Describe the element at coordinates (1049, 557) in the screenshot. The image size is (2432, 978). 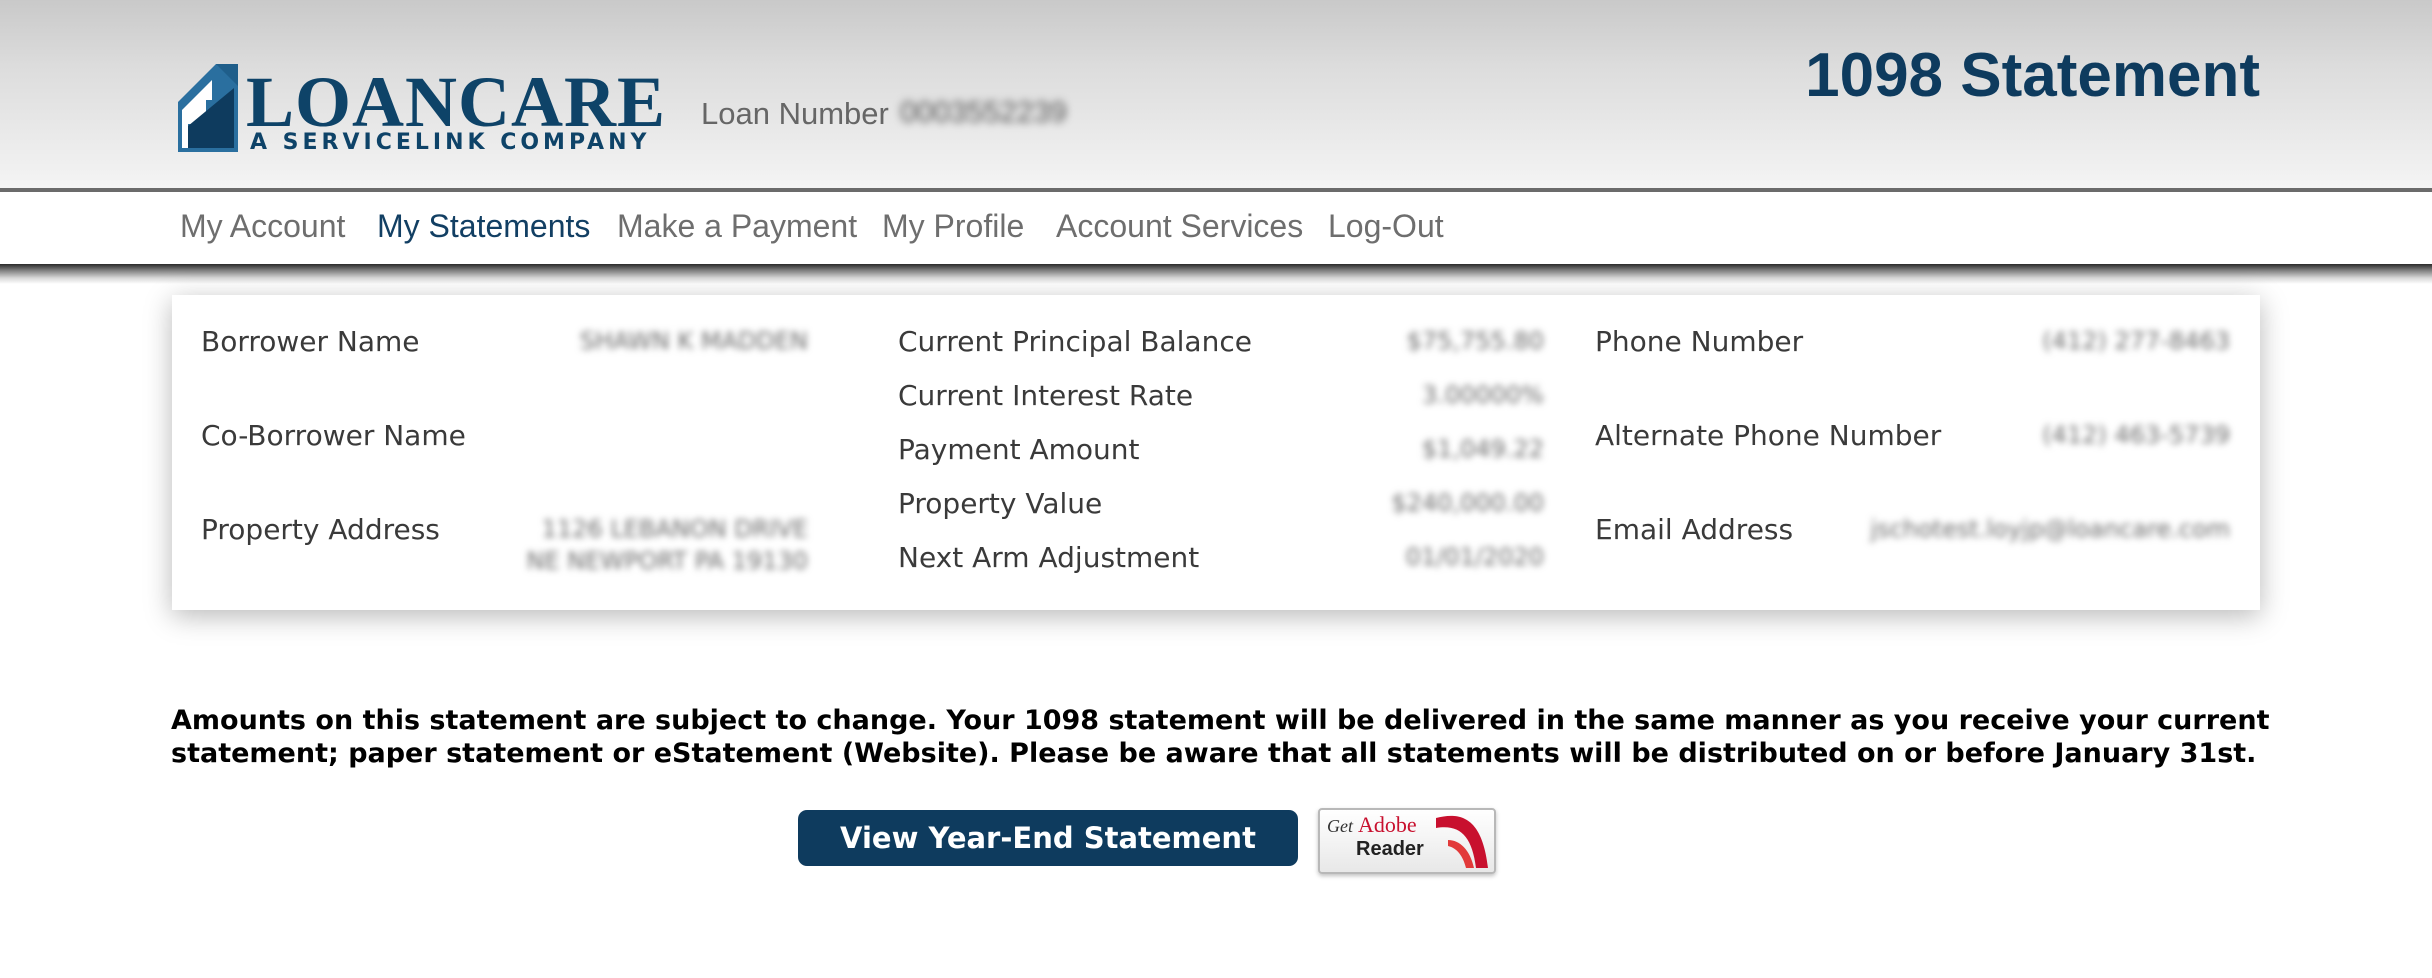
I see `arm-adjustment-label: Next Arm Adjustment` at that location.